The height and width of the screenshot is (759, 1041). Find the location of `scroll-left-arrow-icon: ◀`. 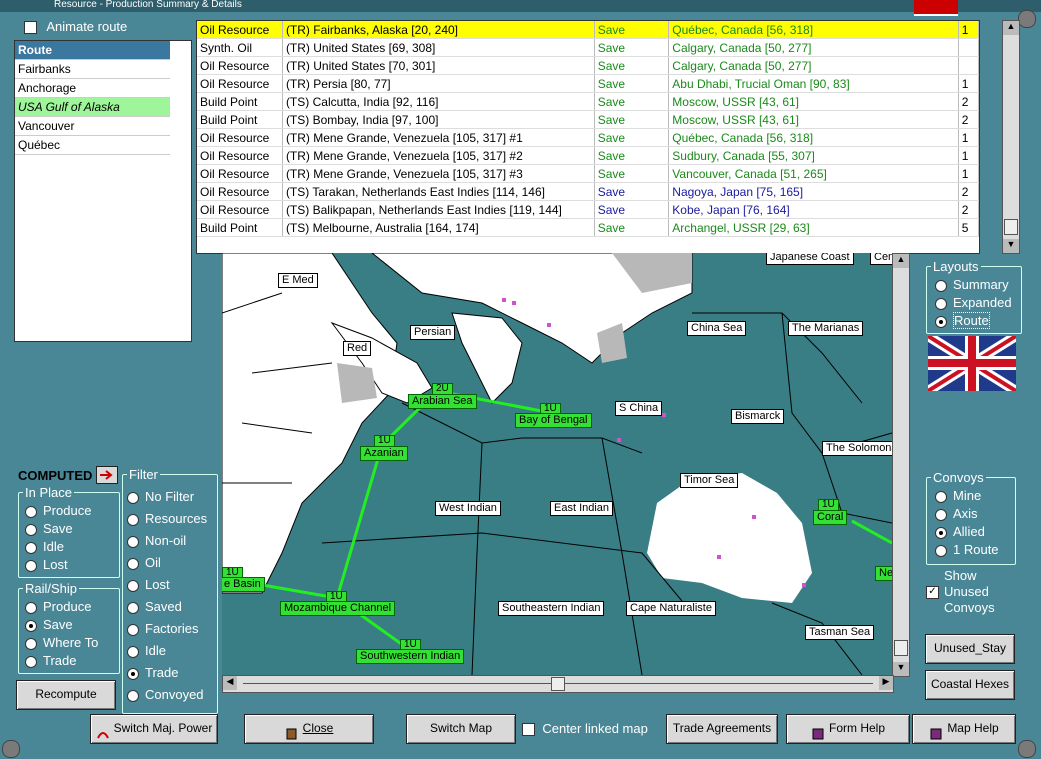

scroll-left-arrow-icon: ◀ is located at coordinates (230, 683).